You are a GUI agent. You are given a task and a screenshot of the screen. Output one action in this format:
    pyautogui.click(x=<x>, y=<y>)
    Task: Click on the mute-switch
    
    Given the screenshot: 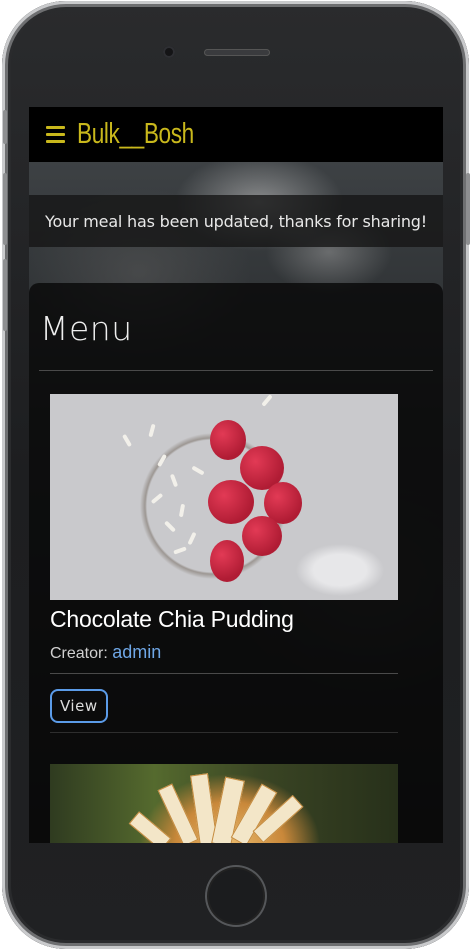 What is the action you would take?
    pyautogui.click(x=5, y=127)
    